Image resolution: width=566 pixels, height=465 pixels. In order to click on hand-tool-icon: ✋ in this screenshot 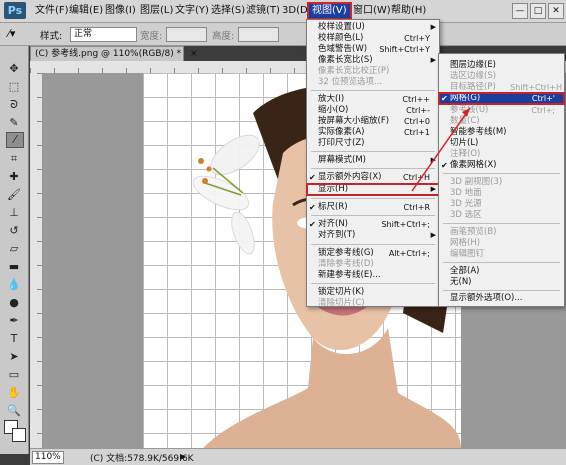, I will do `click(14, 393)`.